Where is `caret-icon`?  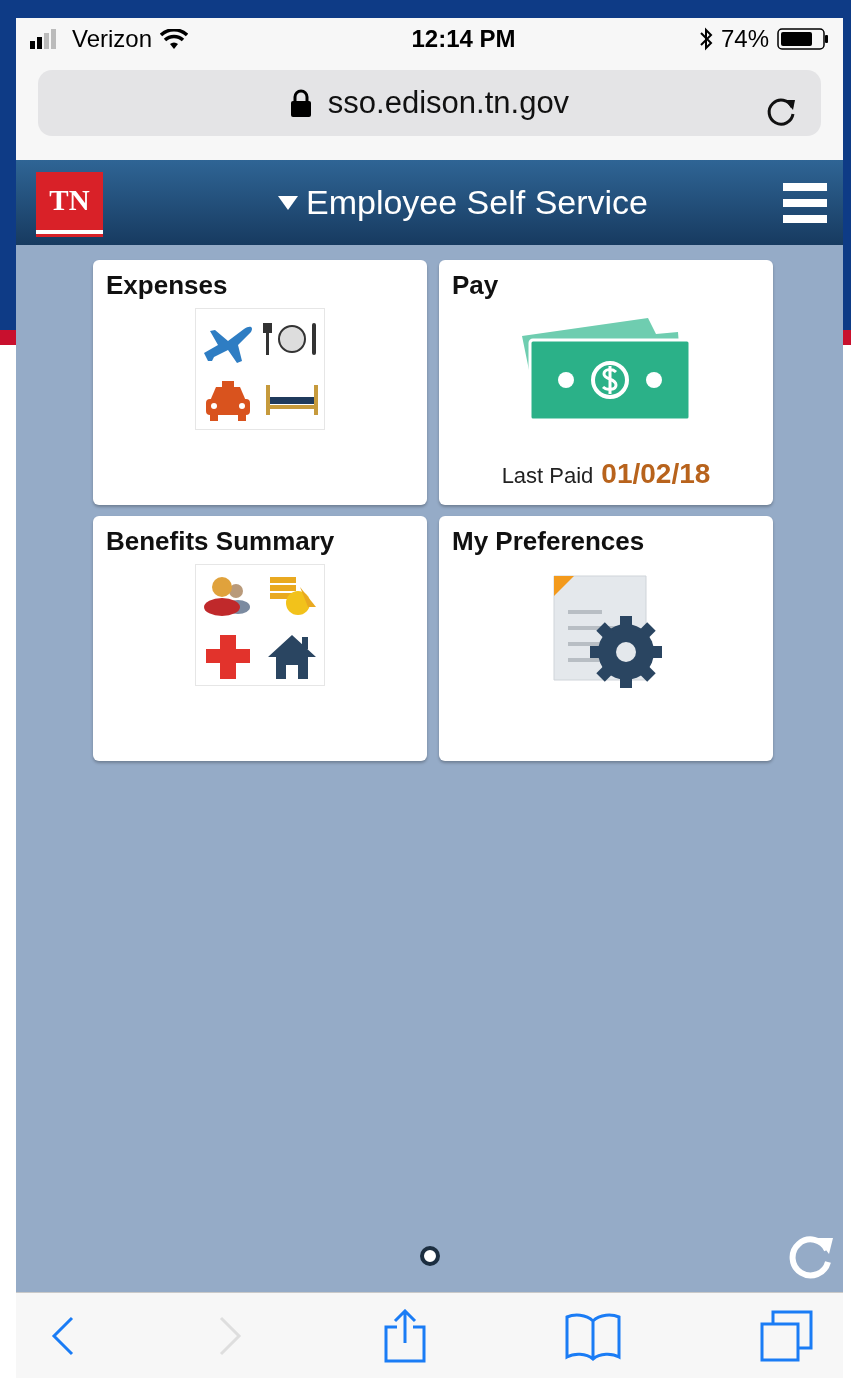
caret-icon is located at coordinates (287, 202).